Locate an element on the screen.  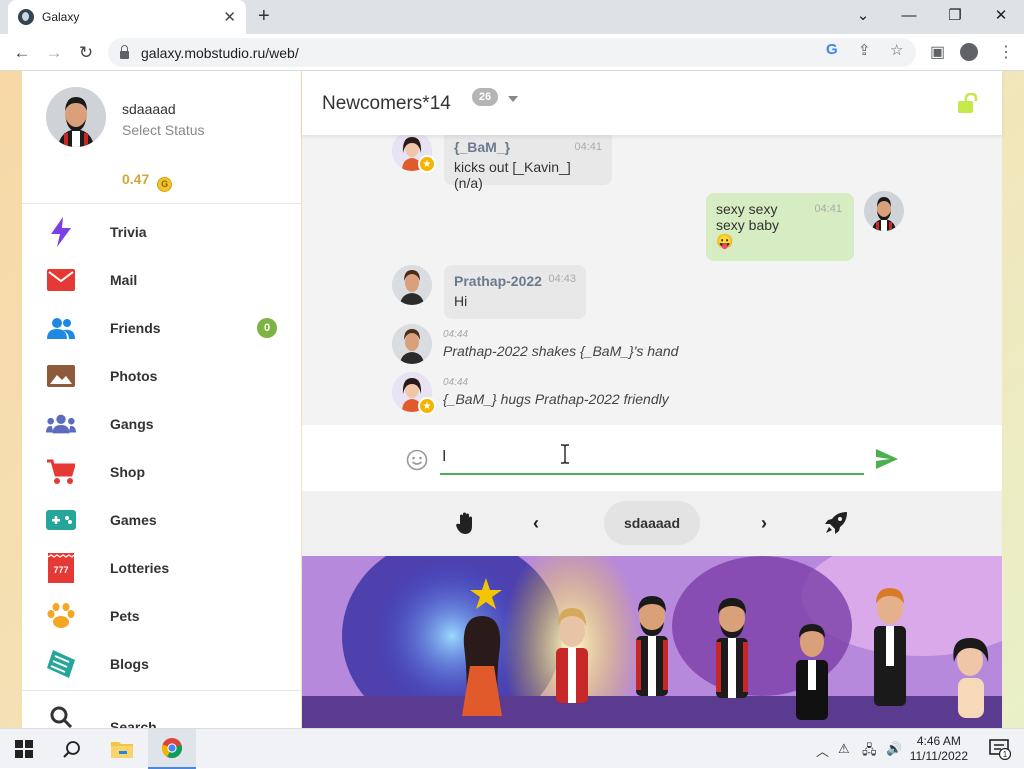
select-status-link: Select Status is located at coordinates (163, 130).